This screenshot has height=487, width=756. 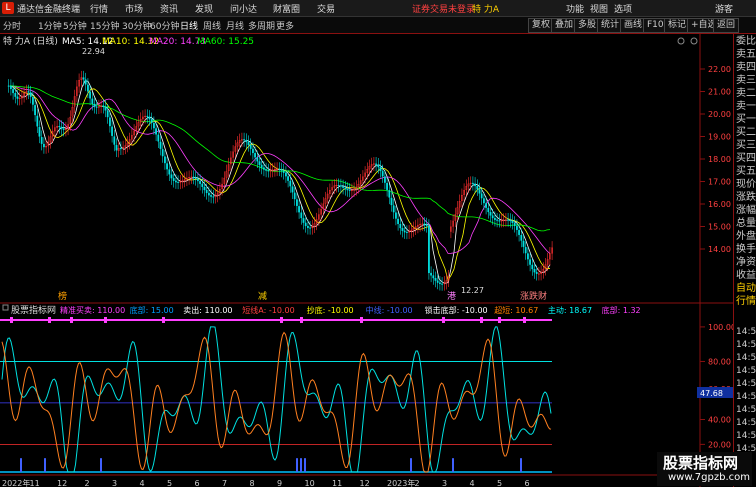 I want to click on indicator-param-label: 短线A: -10.00, so click(x=268, y=310).